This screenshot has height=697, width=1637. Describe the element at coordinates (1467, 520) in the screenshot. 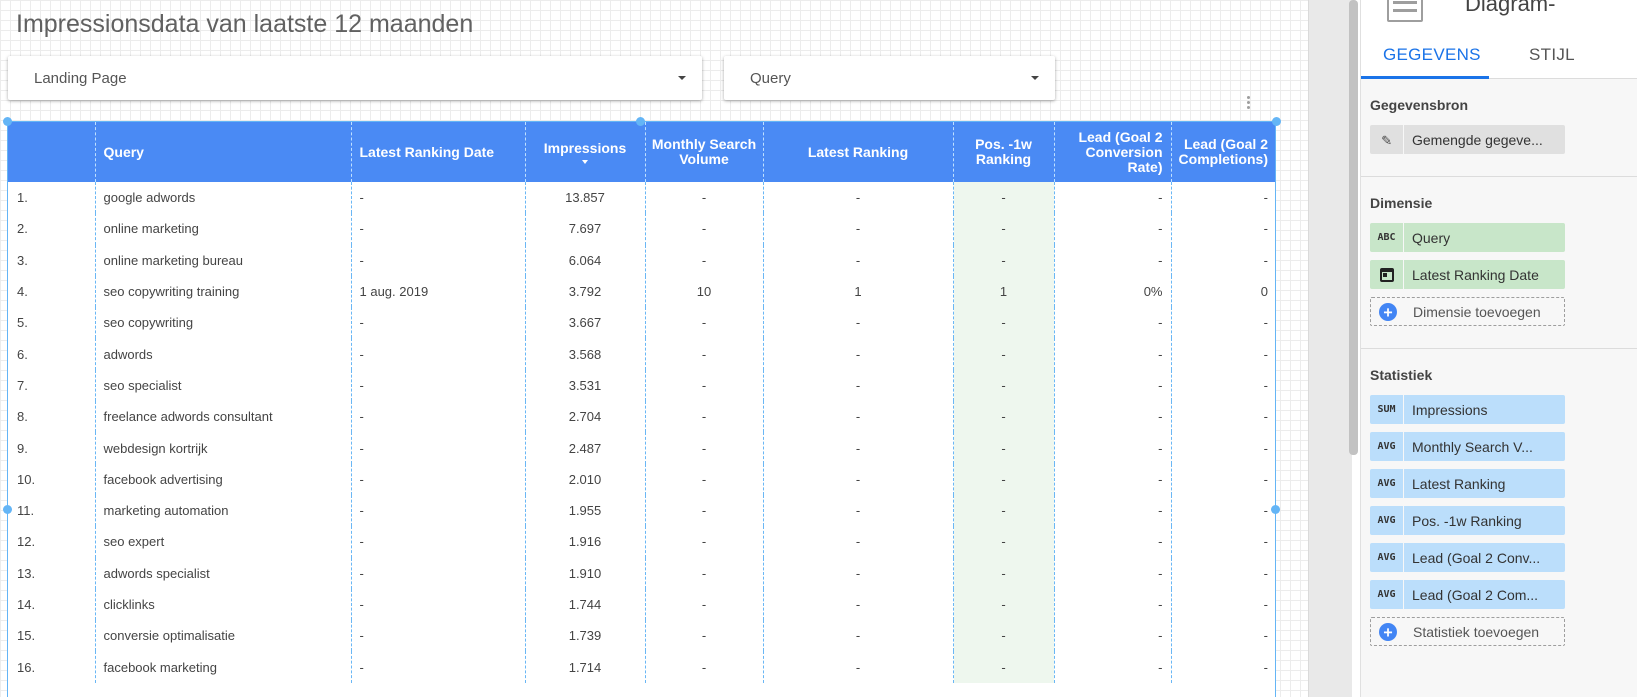

I see `metric-chip: AVG Pos. -1w Ranking` at that location.